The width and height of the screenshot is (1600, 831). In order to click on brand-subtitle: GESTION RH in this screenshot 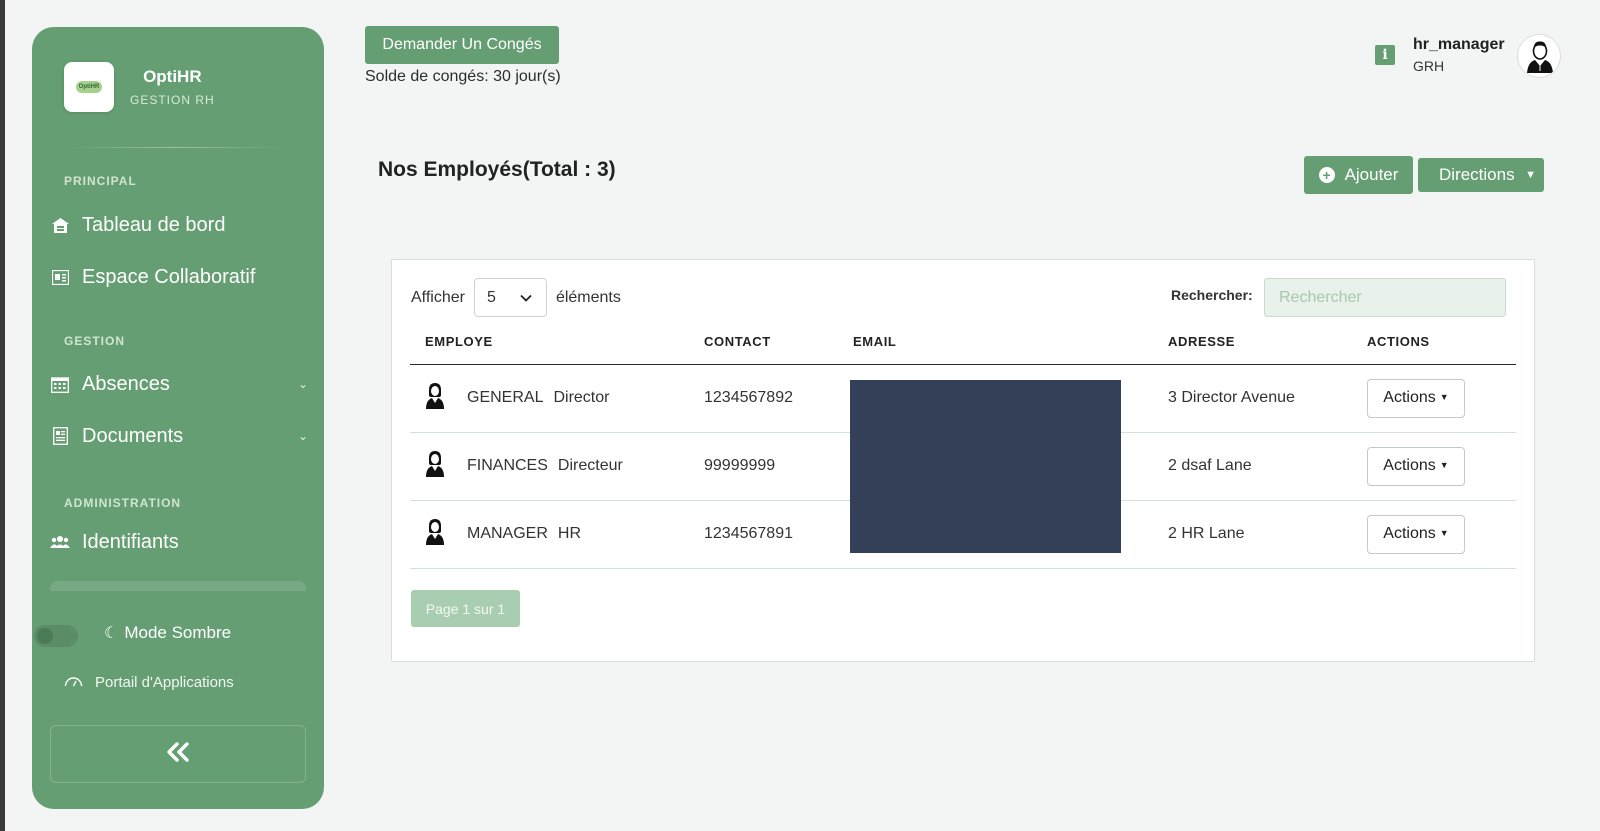, I will do `click(172, 100)`.